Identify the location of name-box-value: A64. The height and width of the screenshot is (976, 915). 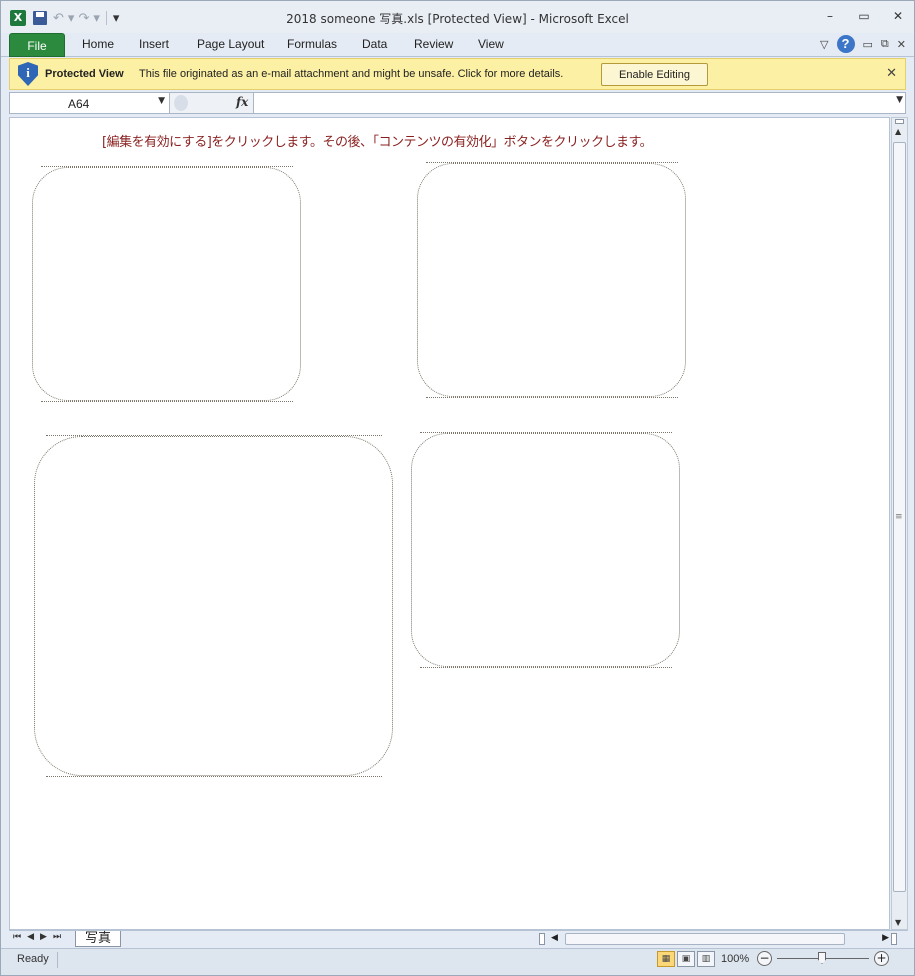
(79, 104).